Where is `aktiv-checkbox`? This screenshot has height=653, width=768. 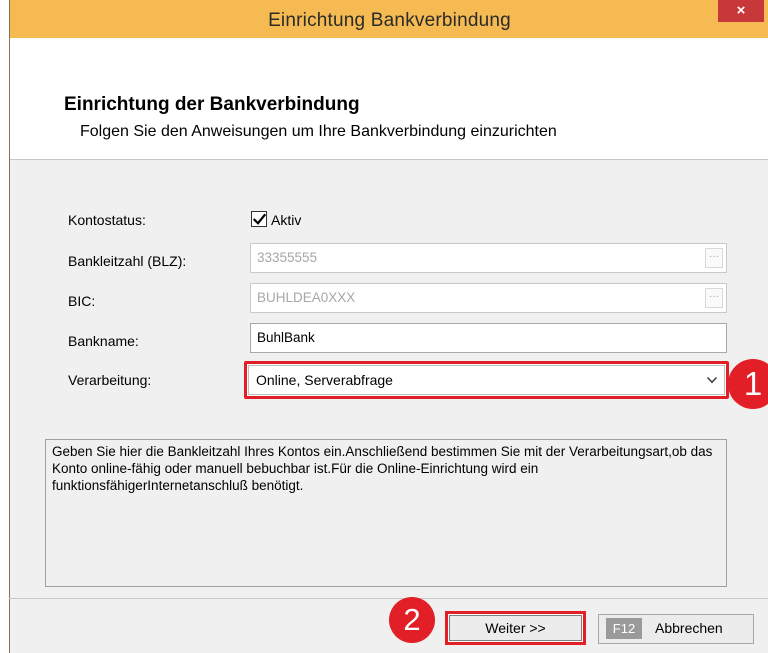 aktiv-checkbox is located at coordinates (259, 219).